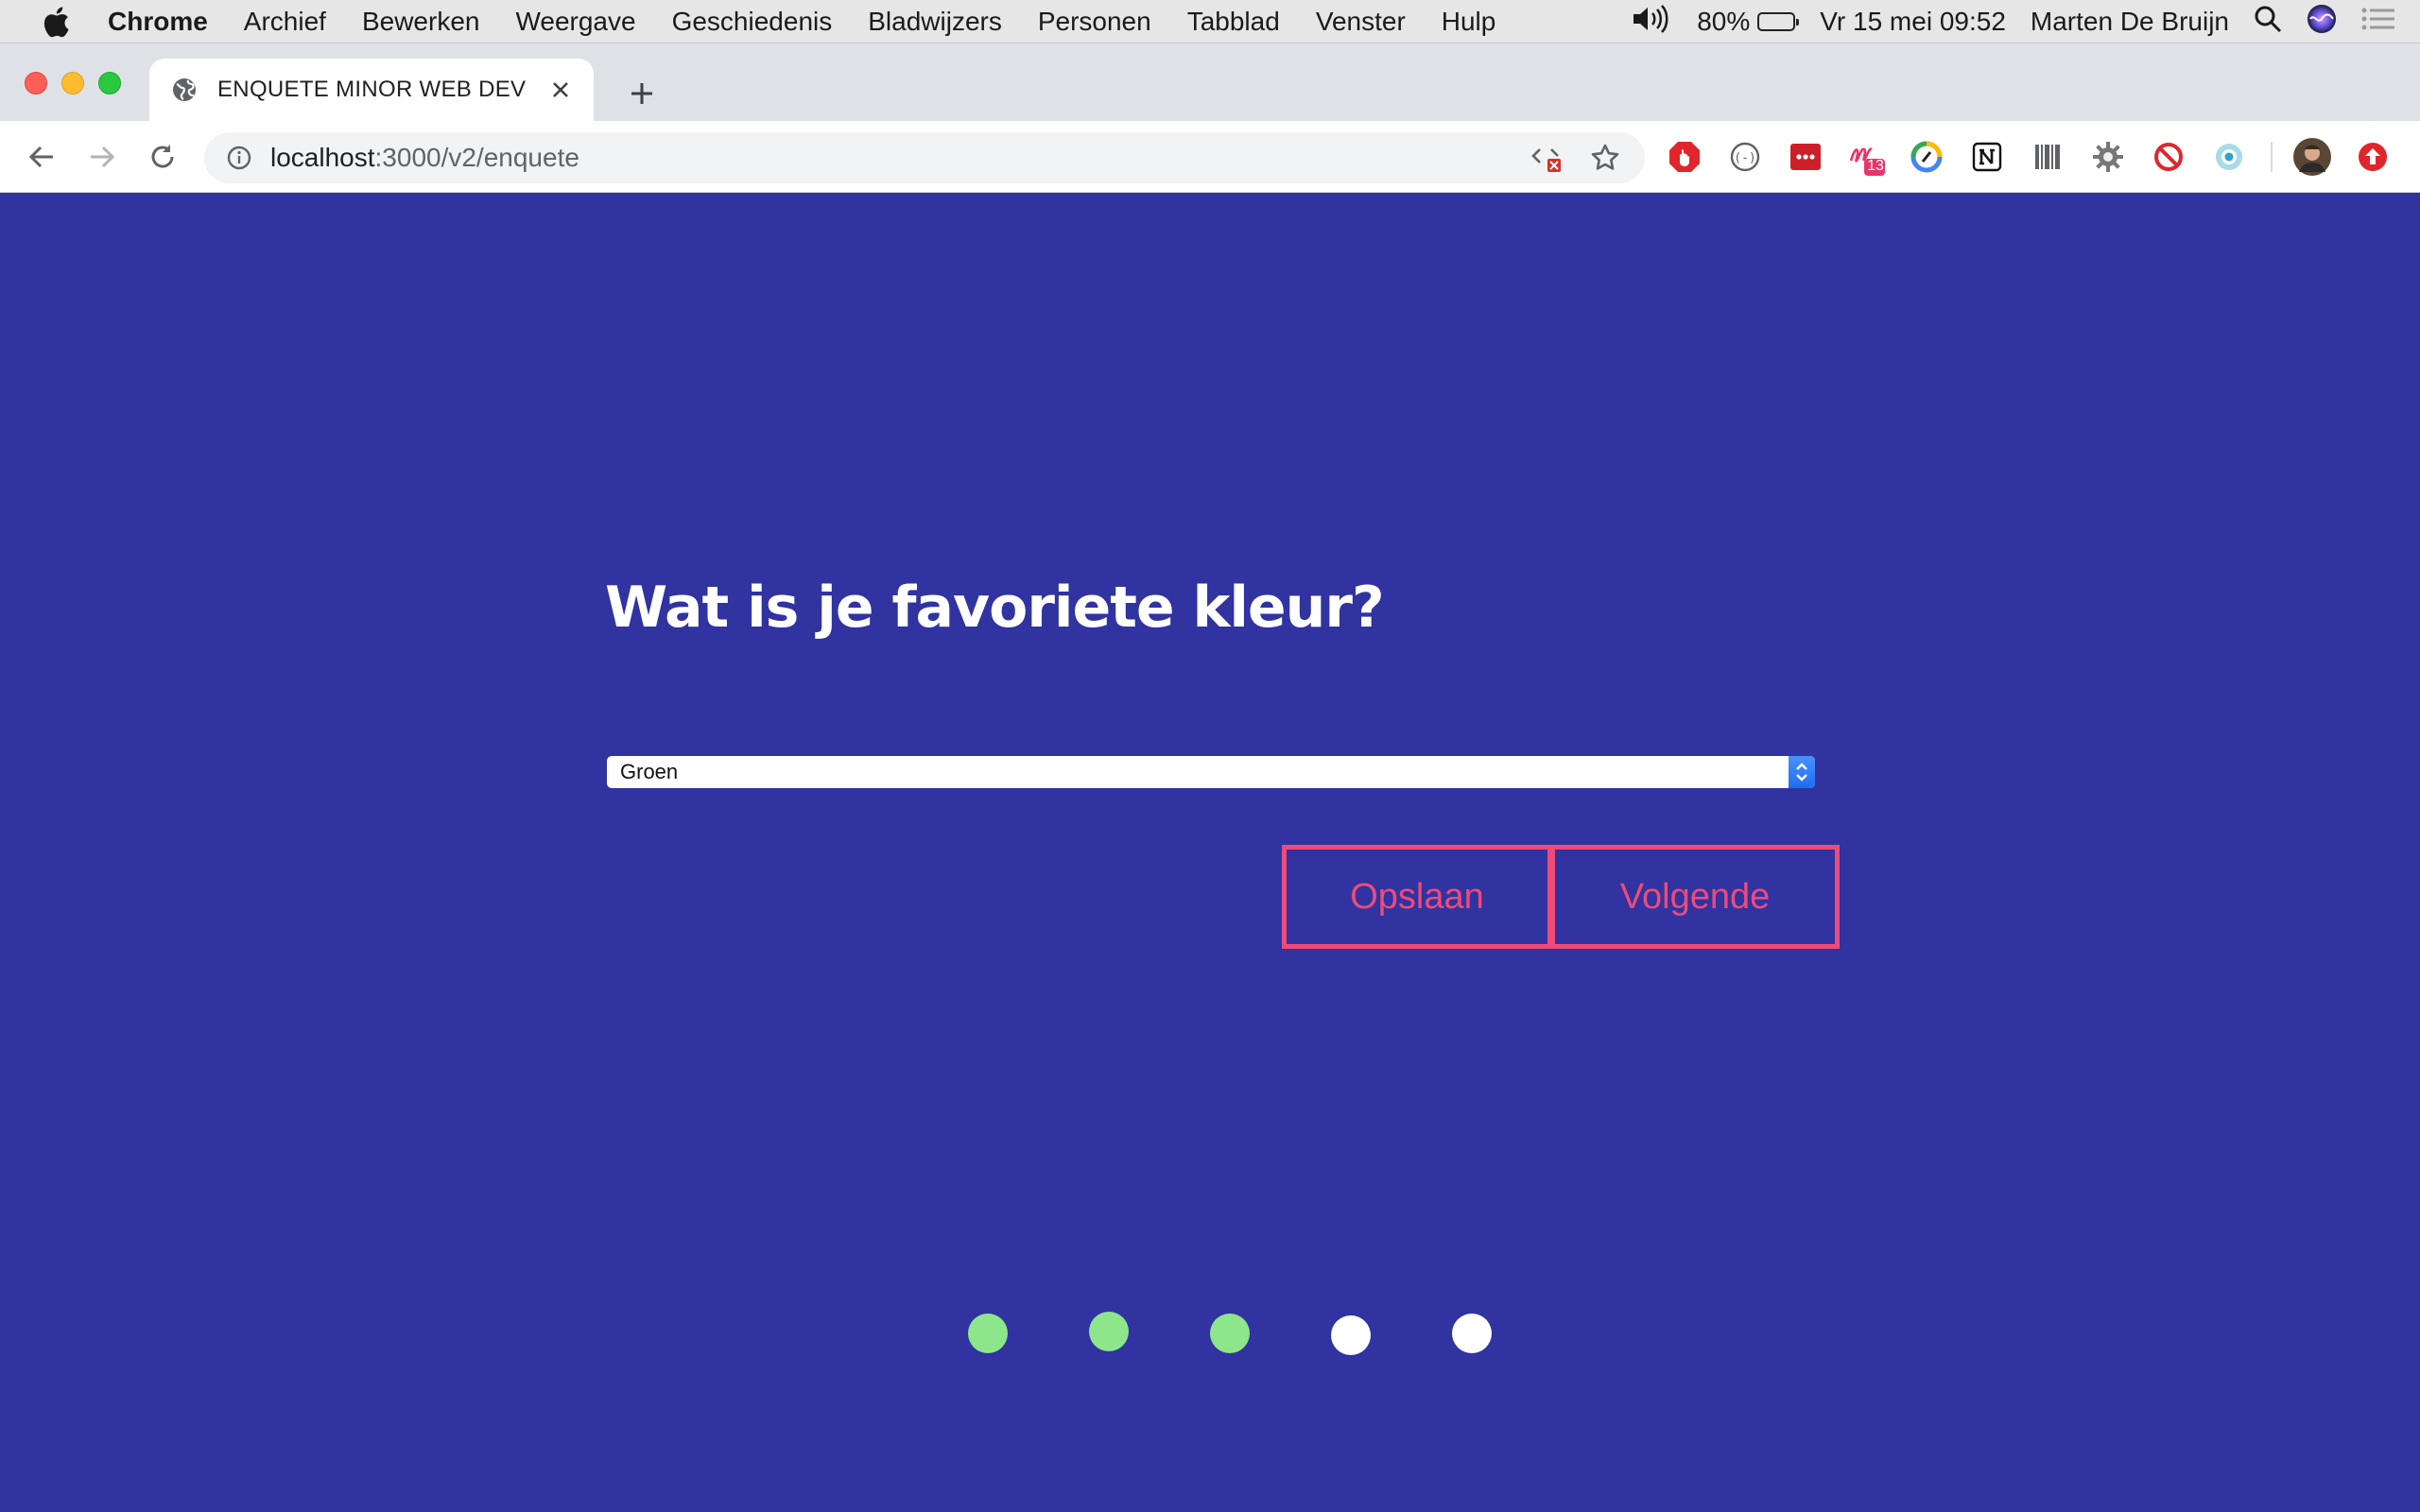 The image size is (2420, 1512). I want to click on next-button: Volgende, so click(1695, 897).